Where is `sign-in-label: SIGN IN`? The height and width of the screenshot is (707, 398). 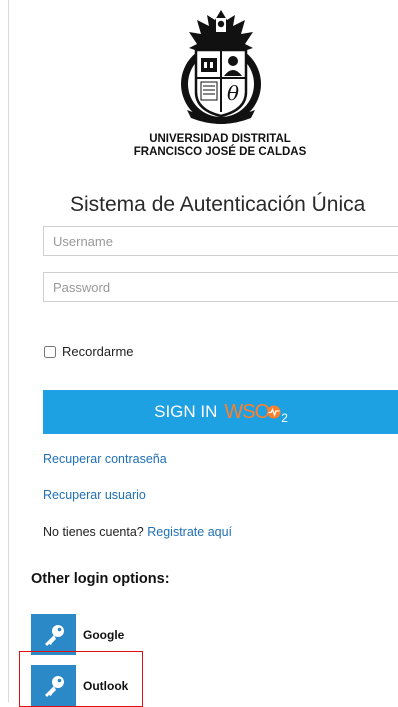 sign-in-label: SIGN IN is located at coordinates (186, 411).